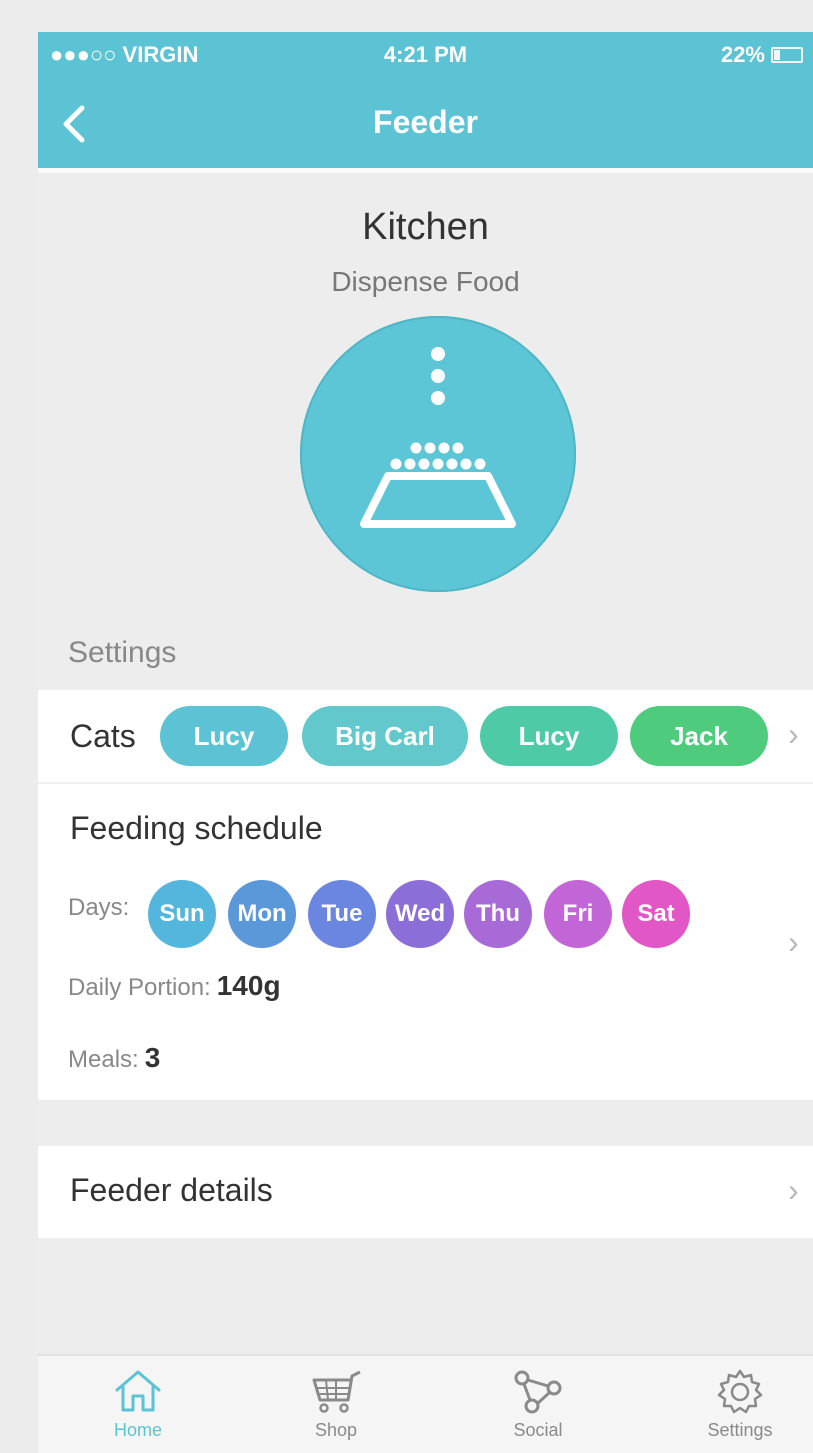 The height and width of the screenshot is (1453, 813). I want to click on day-thu: Thu, so click(498, 914).